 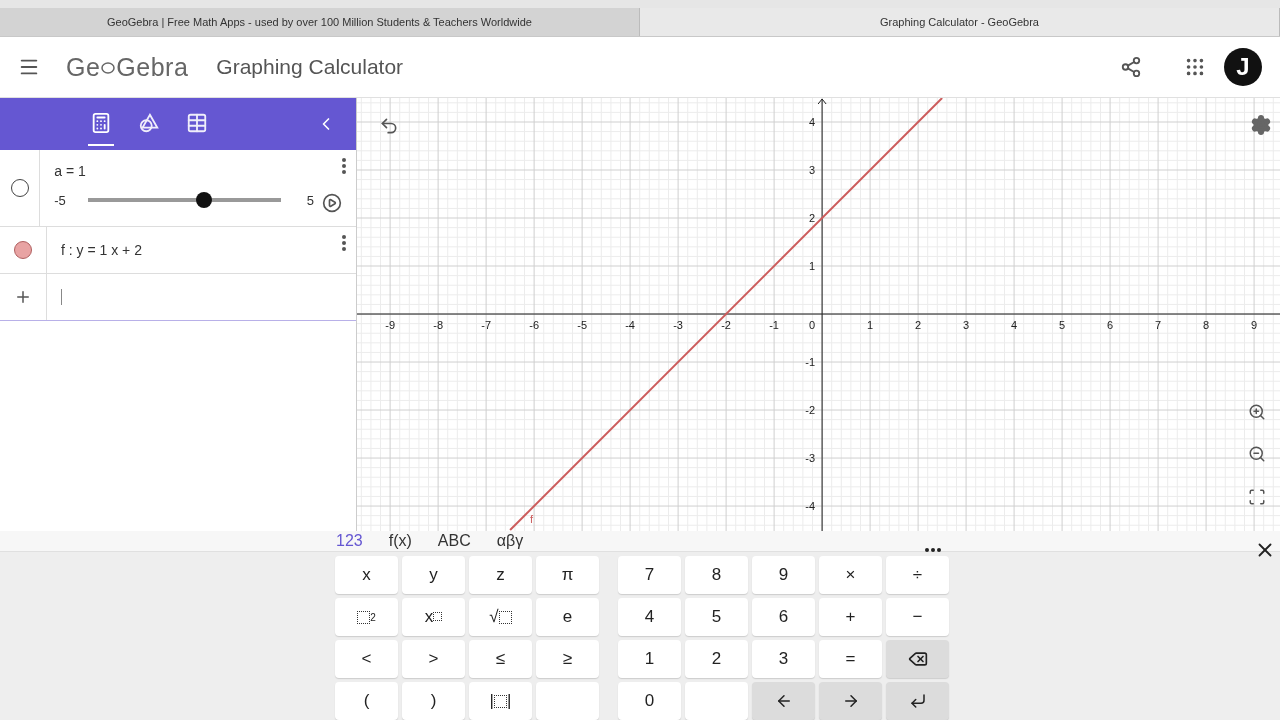 I want to click on y-tick-label: 4, so click(x=812, y=122).